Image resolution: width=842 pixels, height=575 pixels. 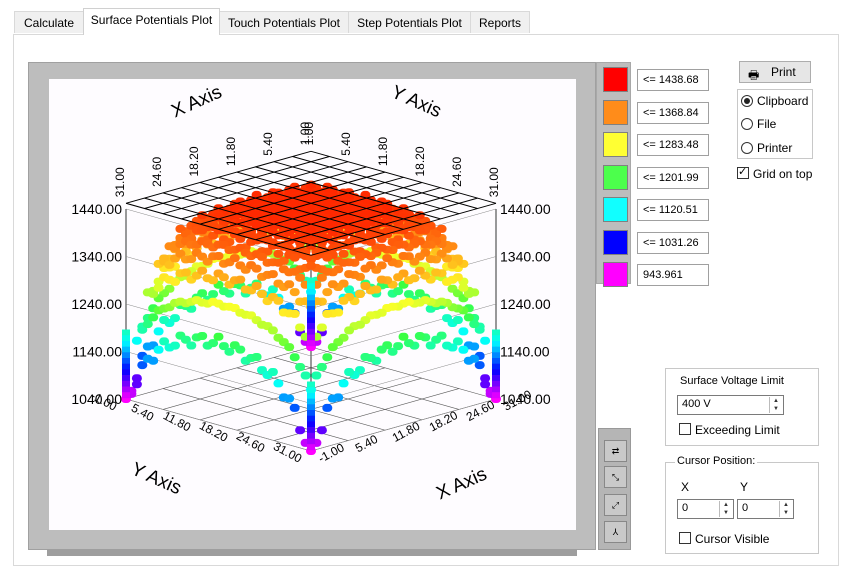 I want to click on grid-on-top-checkbox: ✓, so click(x=743, y=172).